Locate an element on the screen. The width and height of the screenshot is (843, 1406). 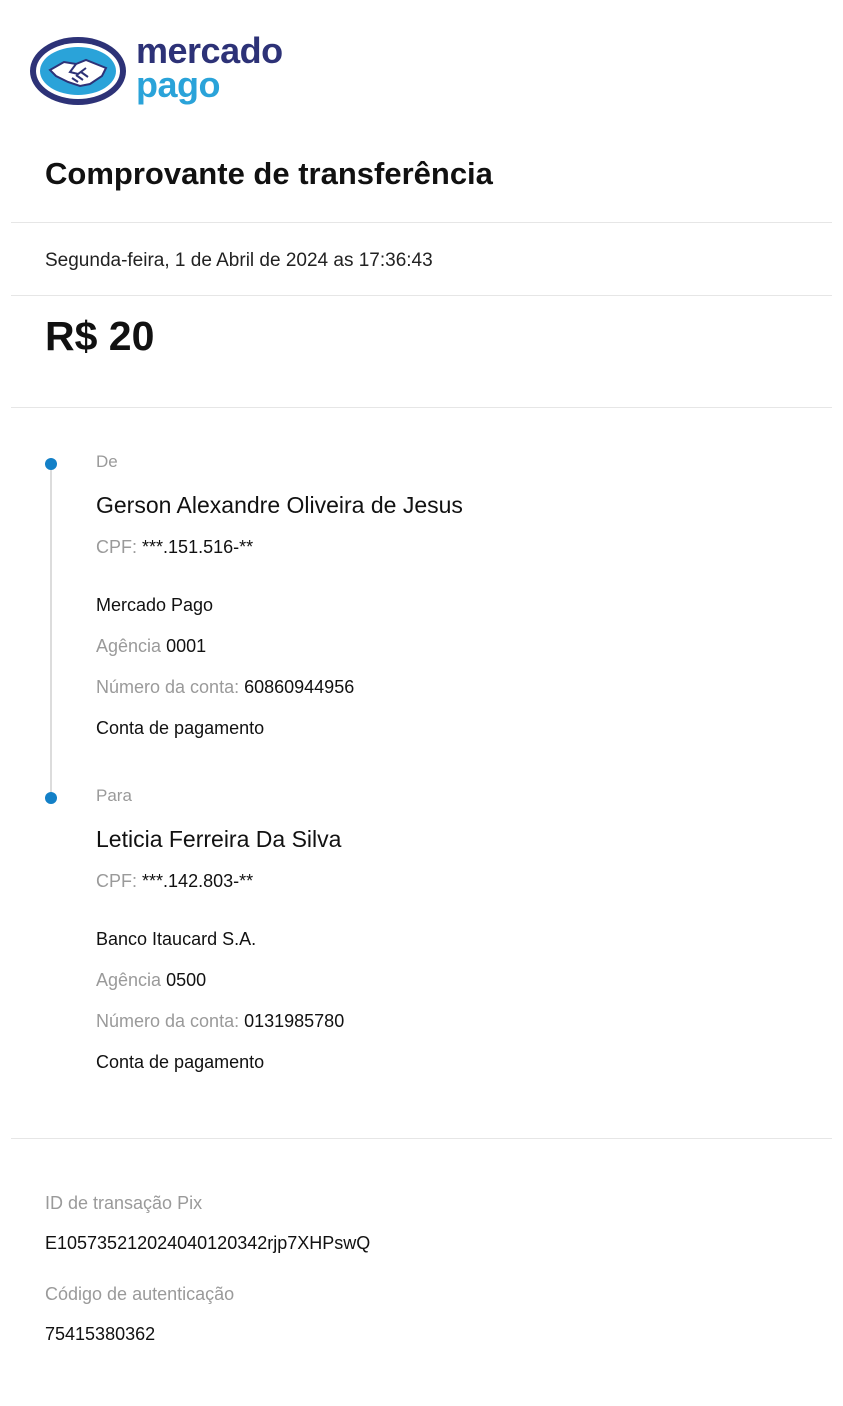
account-value: 0131985780 is located at coordinates (294, 1021).